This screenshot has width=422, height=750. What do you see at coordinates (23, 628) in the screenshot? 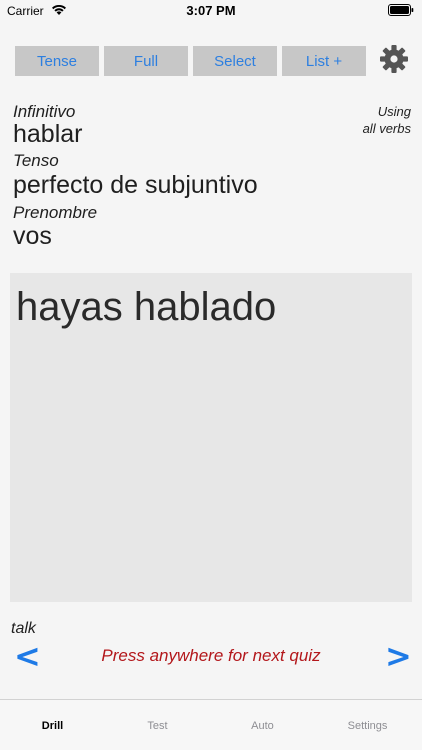
I see `translation-text: talk` at bounding box center [23, 628].